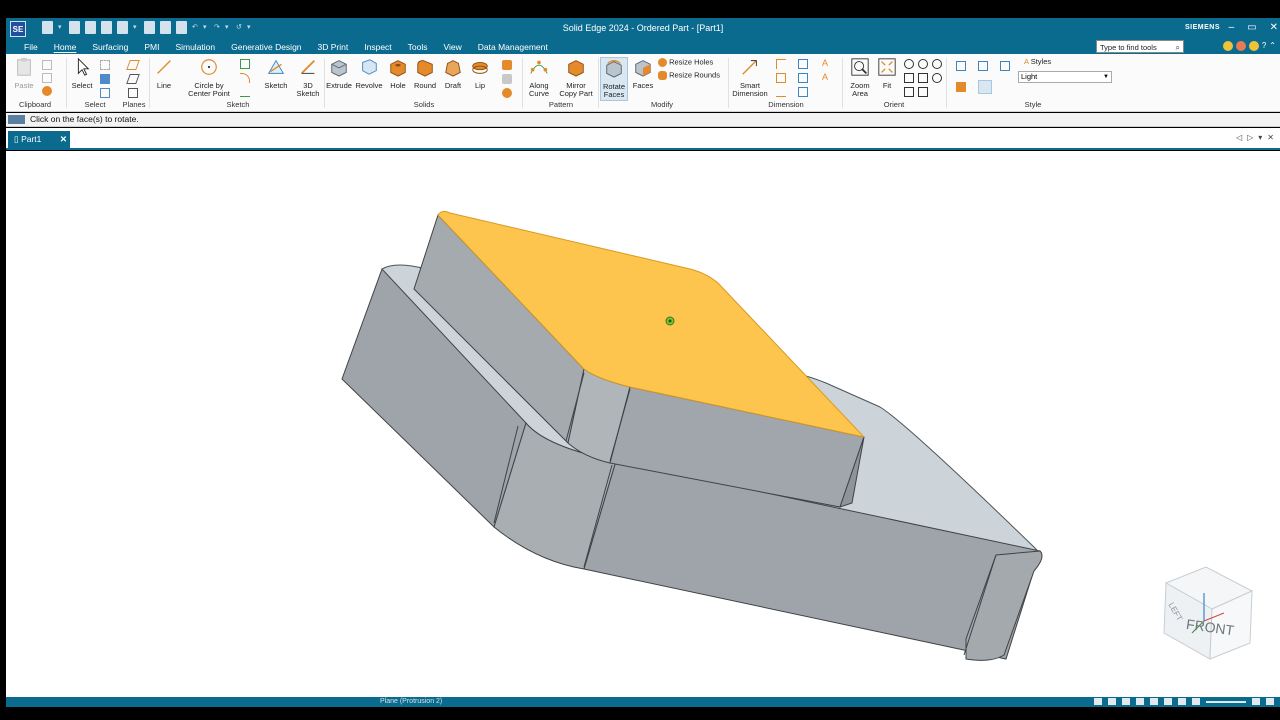 The height and width of the screenshot is (720, 1280). What do you see at coordinates (65, 48) in the screenshot?
I see `tab-home: Home` at bounding box center [65, 48].